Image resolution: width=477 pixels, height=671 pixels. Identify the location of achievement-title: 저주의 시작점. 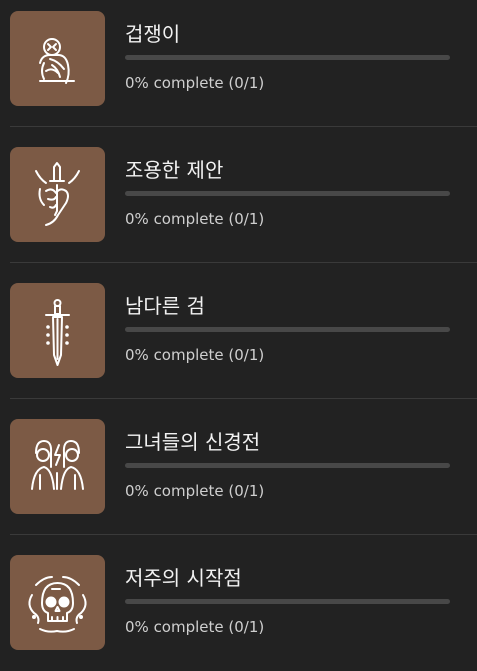
(183, 578).